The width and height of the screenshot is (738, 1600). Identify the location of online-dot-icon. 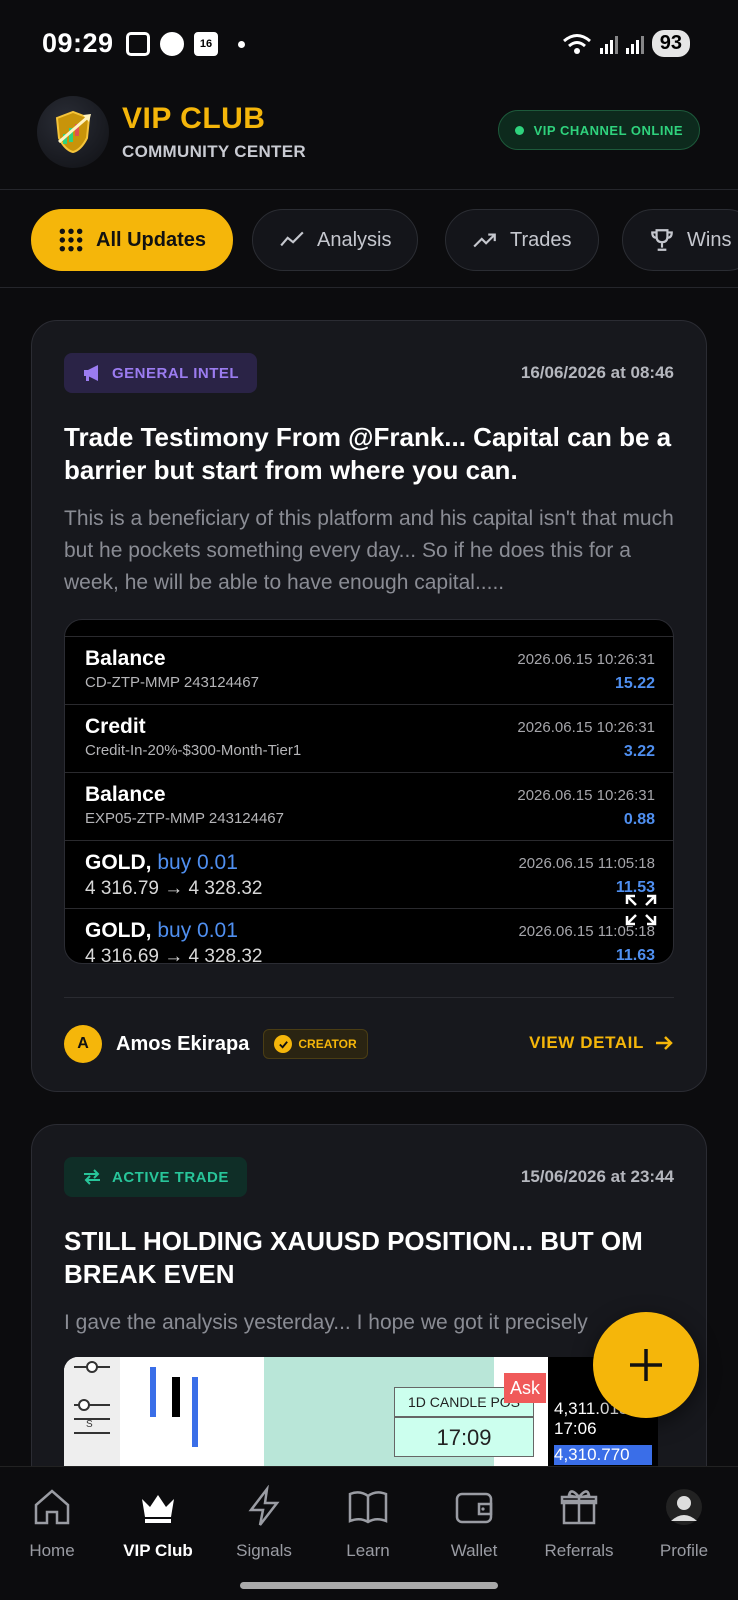
(519, 130).